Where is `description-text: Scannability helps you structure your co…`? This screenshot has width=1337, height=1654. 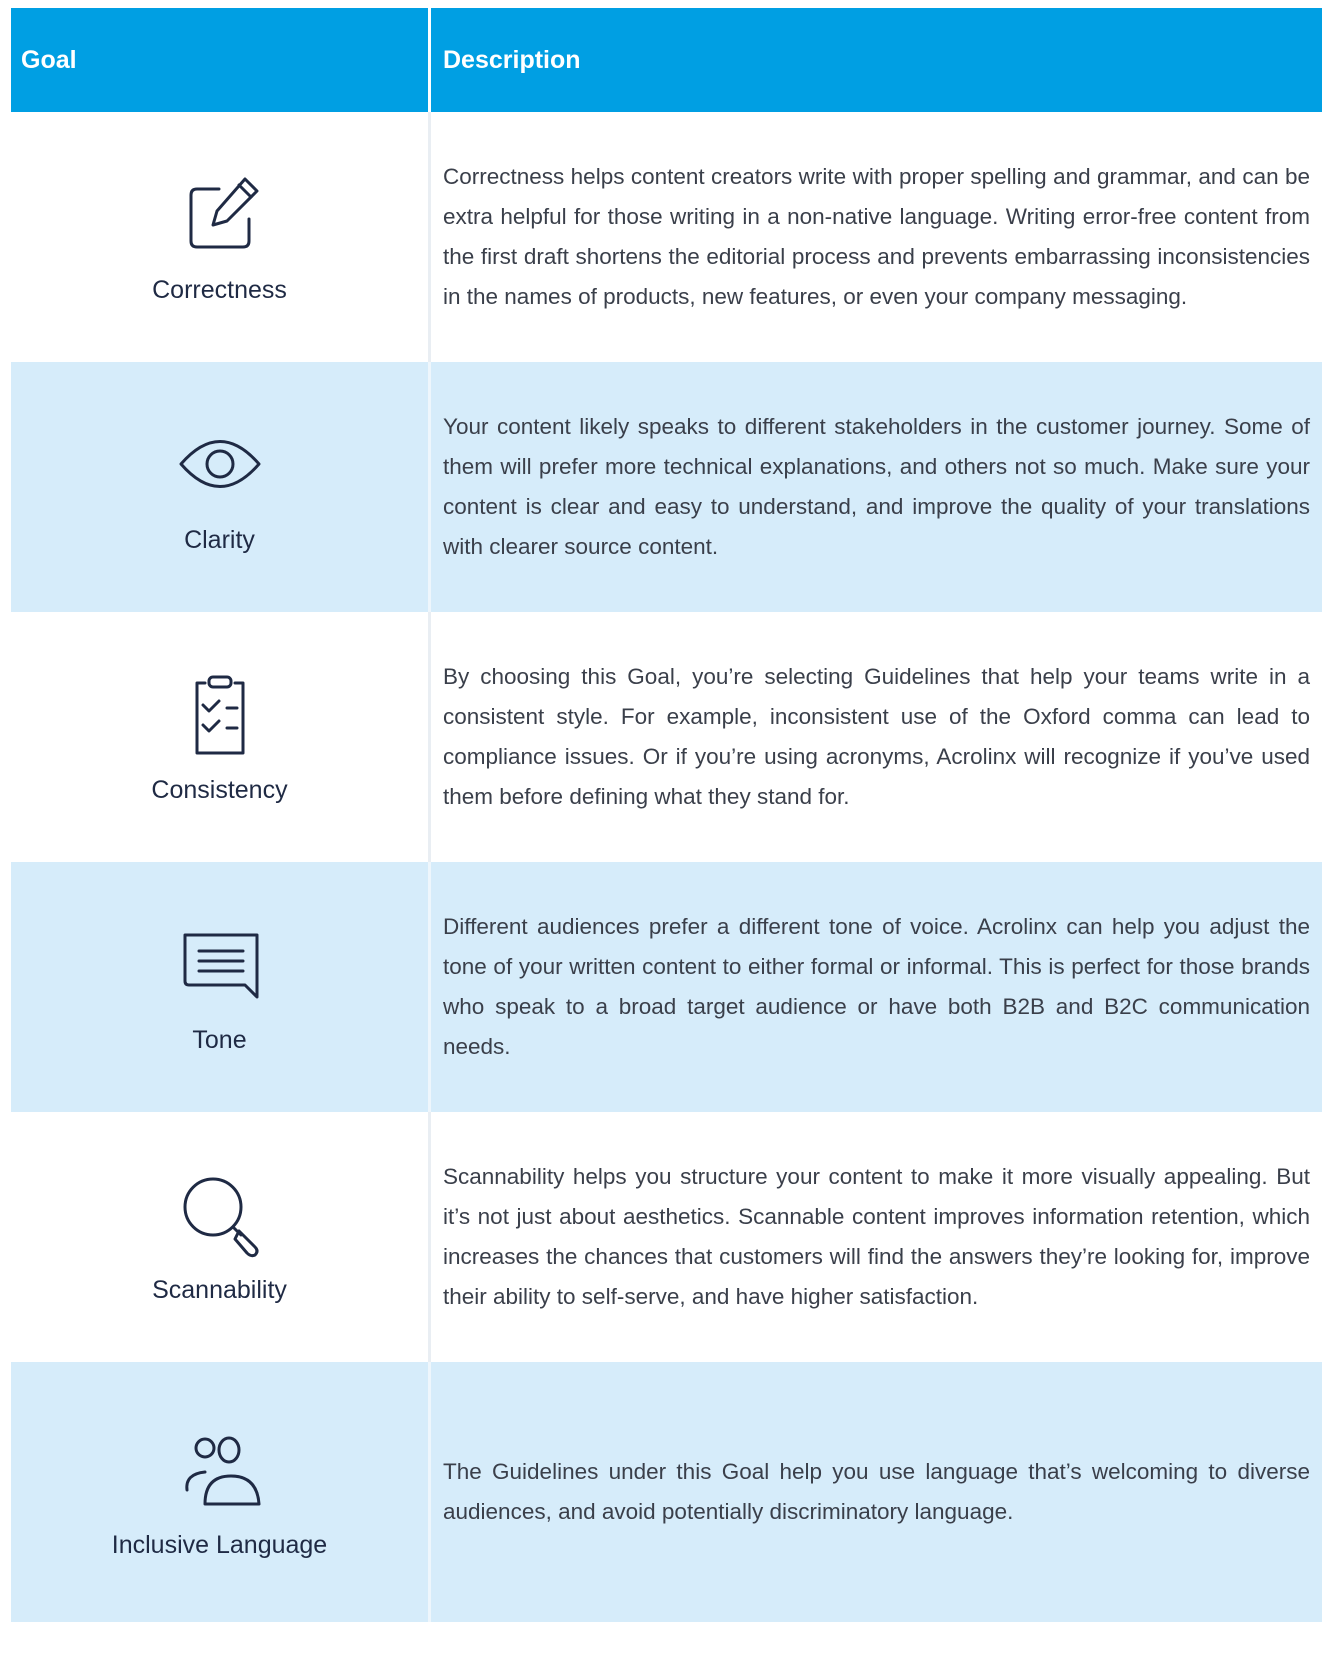 description-text: Scannability helps you structure your co… is located at coordinates (876, 1236).